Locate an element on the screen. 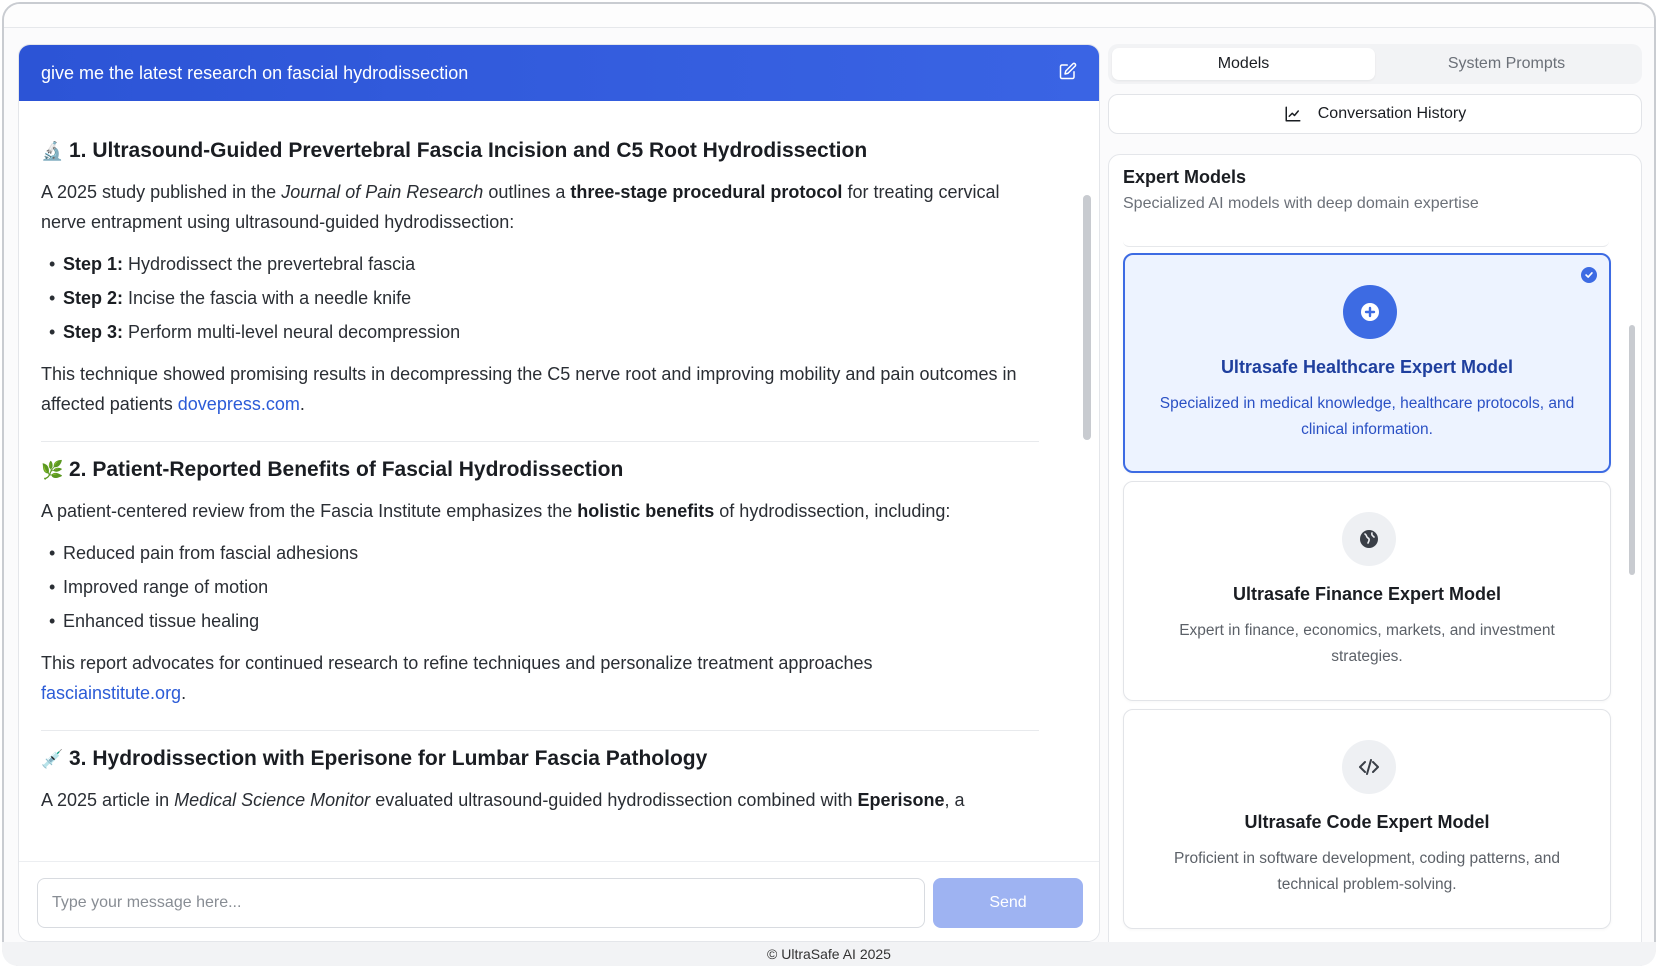 This screenshot has width=1658, height=968. edit-icon is located at coordinates (1068, 70).